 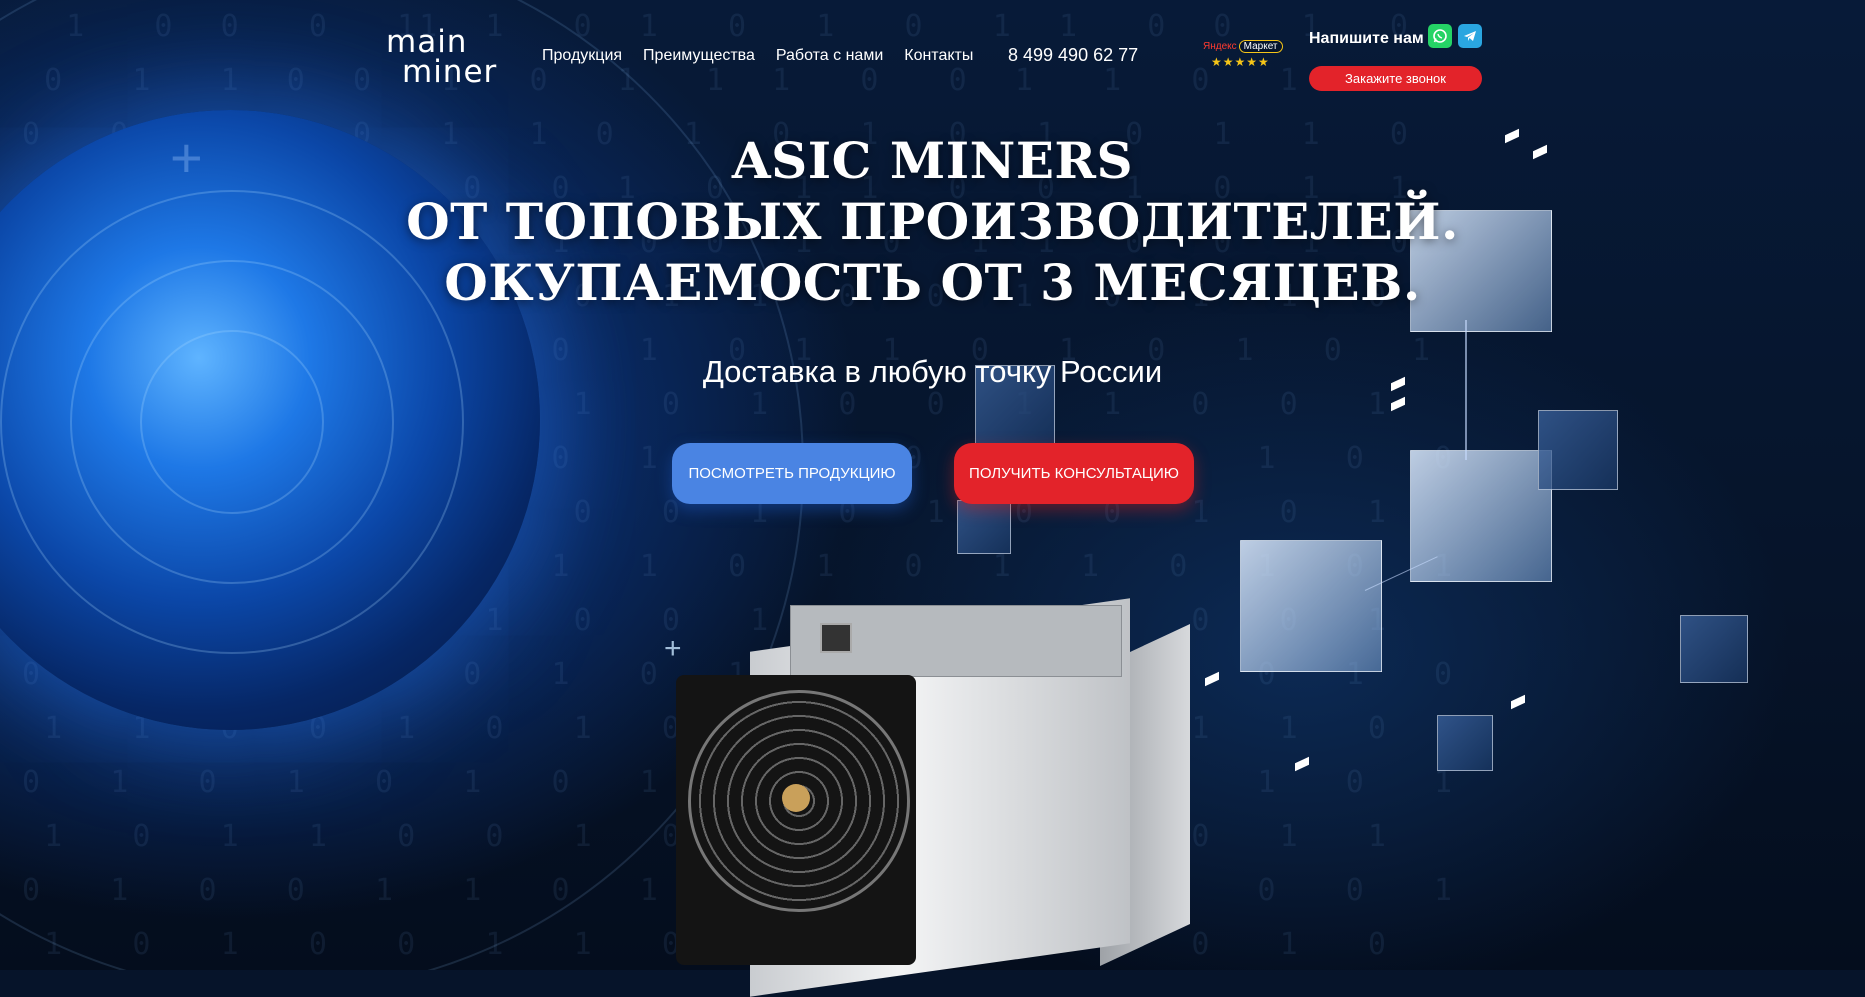 What do you see at coordinates (1073, 55) in the screenshot?
I see `phone-number: 8 499 490 62 77` at bounding box center [1073, 55].